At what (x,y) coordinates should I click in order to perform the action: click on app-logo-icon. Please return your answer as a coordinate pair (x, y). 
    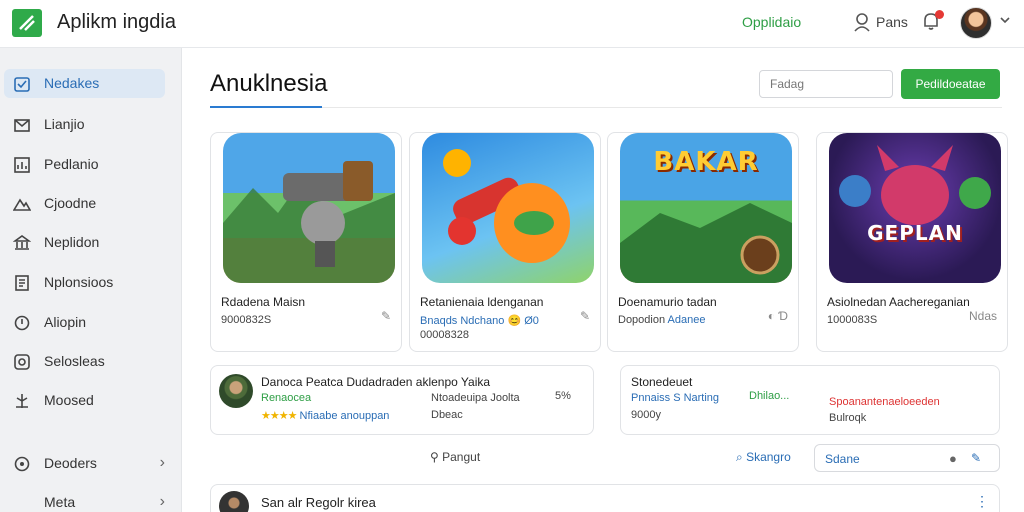
    Looking at the image, I should click on (27, 23).